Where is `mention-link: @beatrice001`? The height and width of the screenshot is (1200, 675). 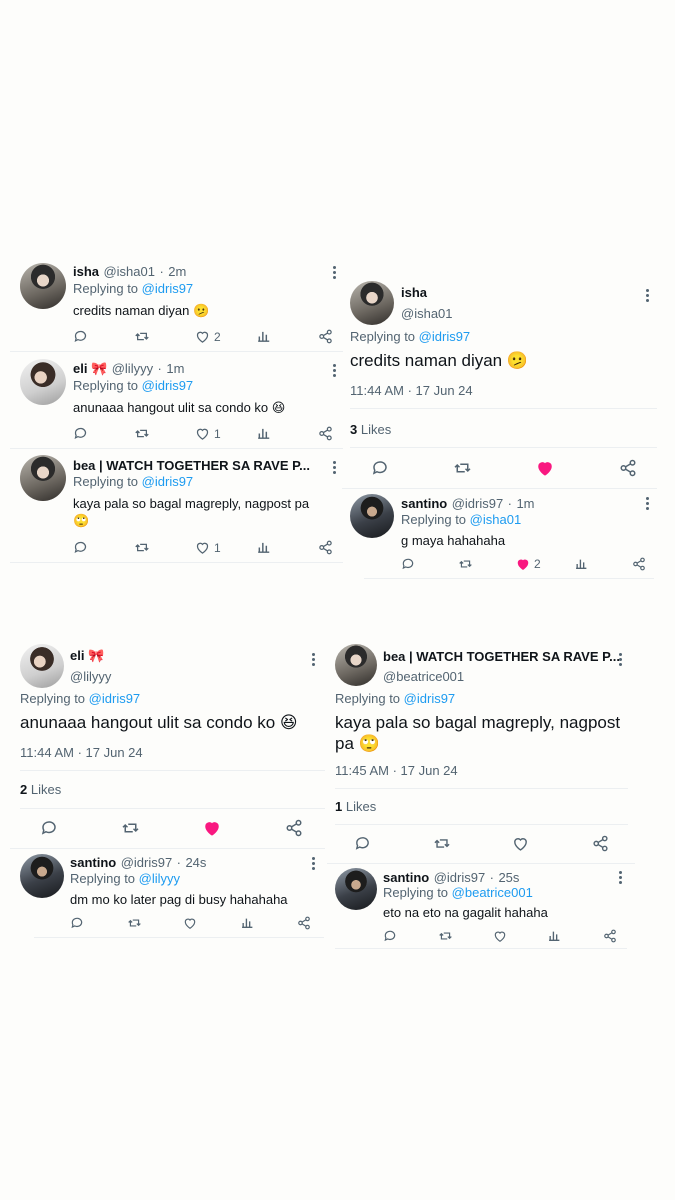
mention-link: @beatrice001 is located at coordinates (492, 892).